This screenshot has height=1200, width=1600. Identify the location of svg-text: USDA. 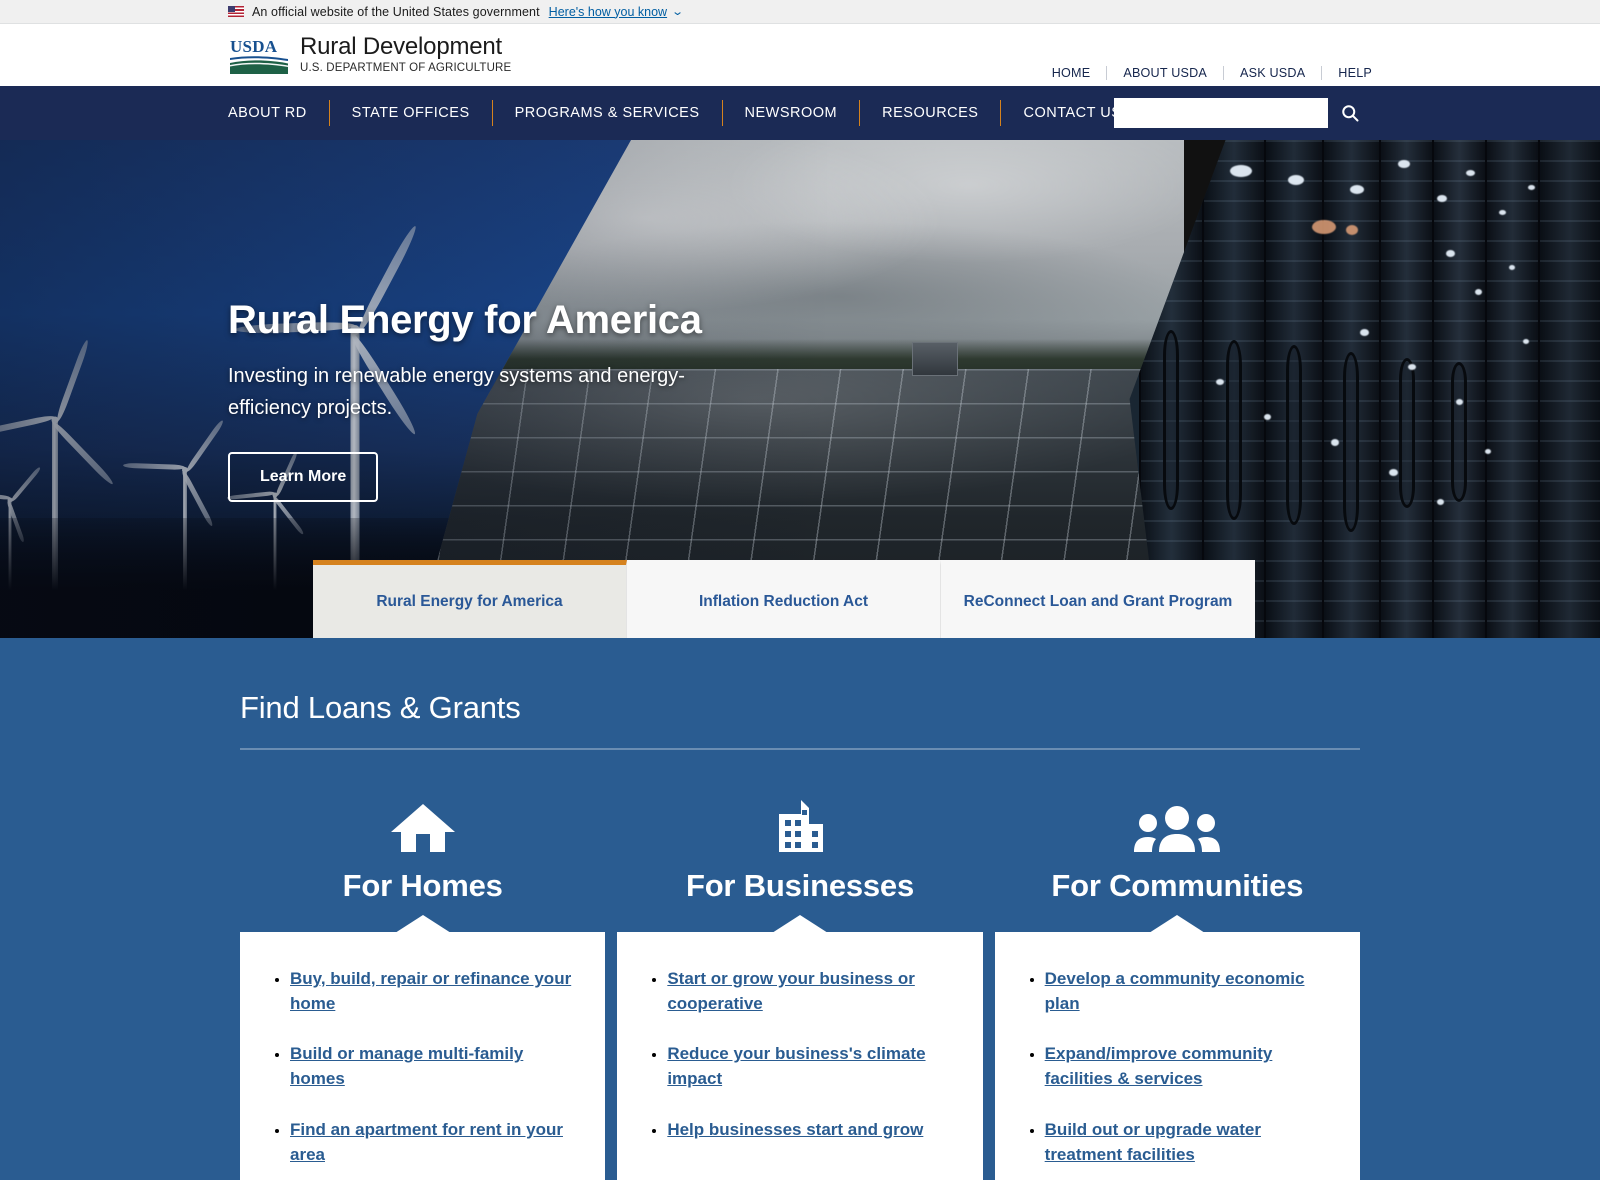
(254, 46).